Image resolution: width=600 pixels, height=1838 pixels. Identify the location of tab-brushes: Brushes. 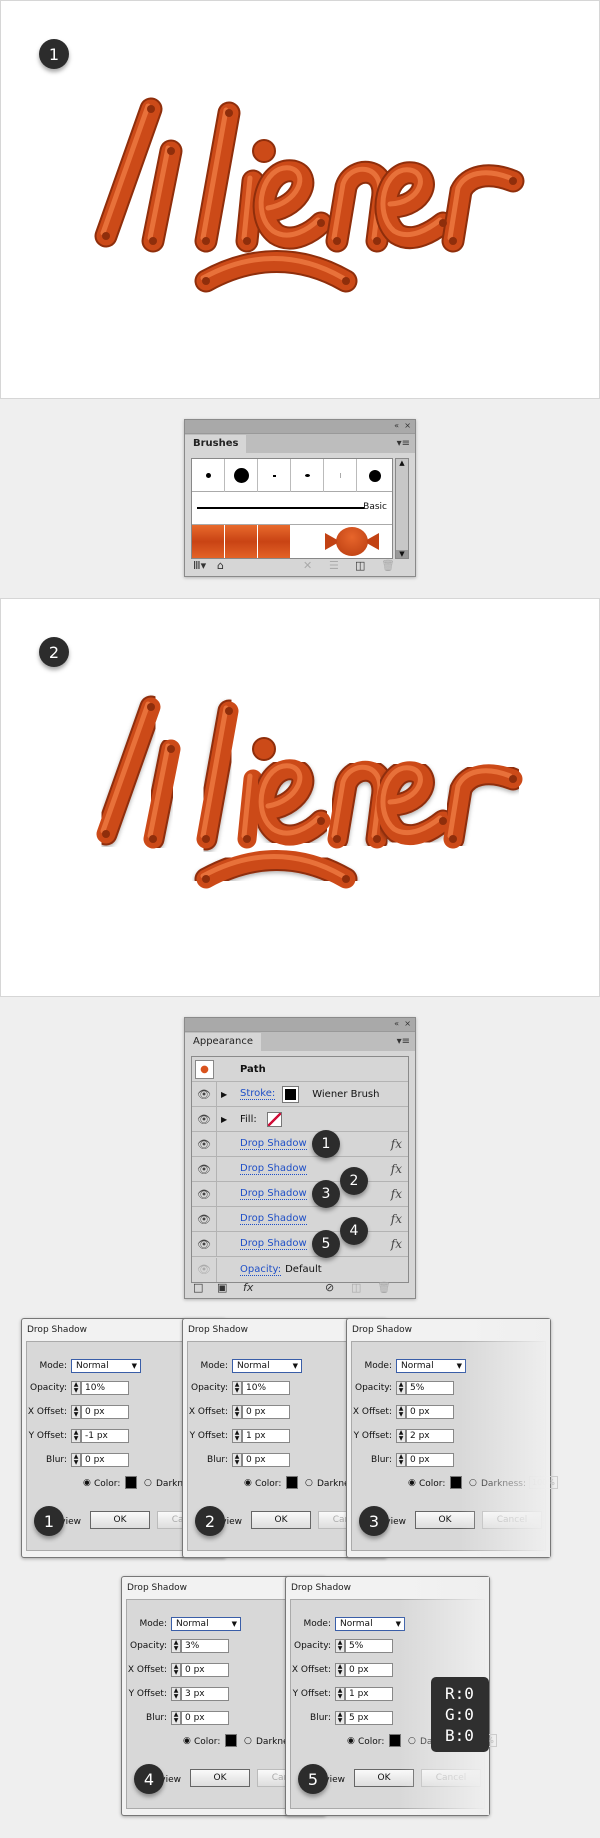
(216, 444).